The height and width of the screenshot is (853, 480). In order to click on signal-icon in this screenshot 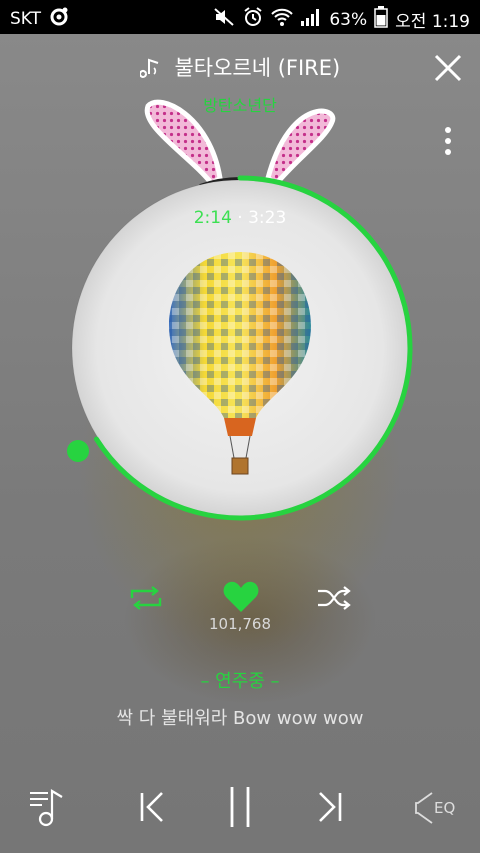, I will do `click(311, 19)`.